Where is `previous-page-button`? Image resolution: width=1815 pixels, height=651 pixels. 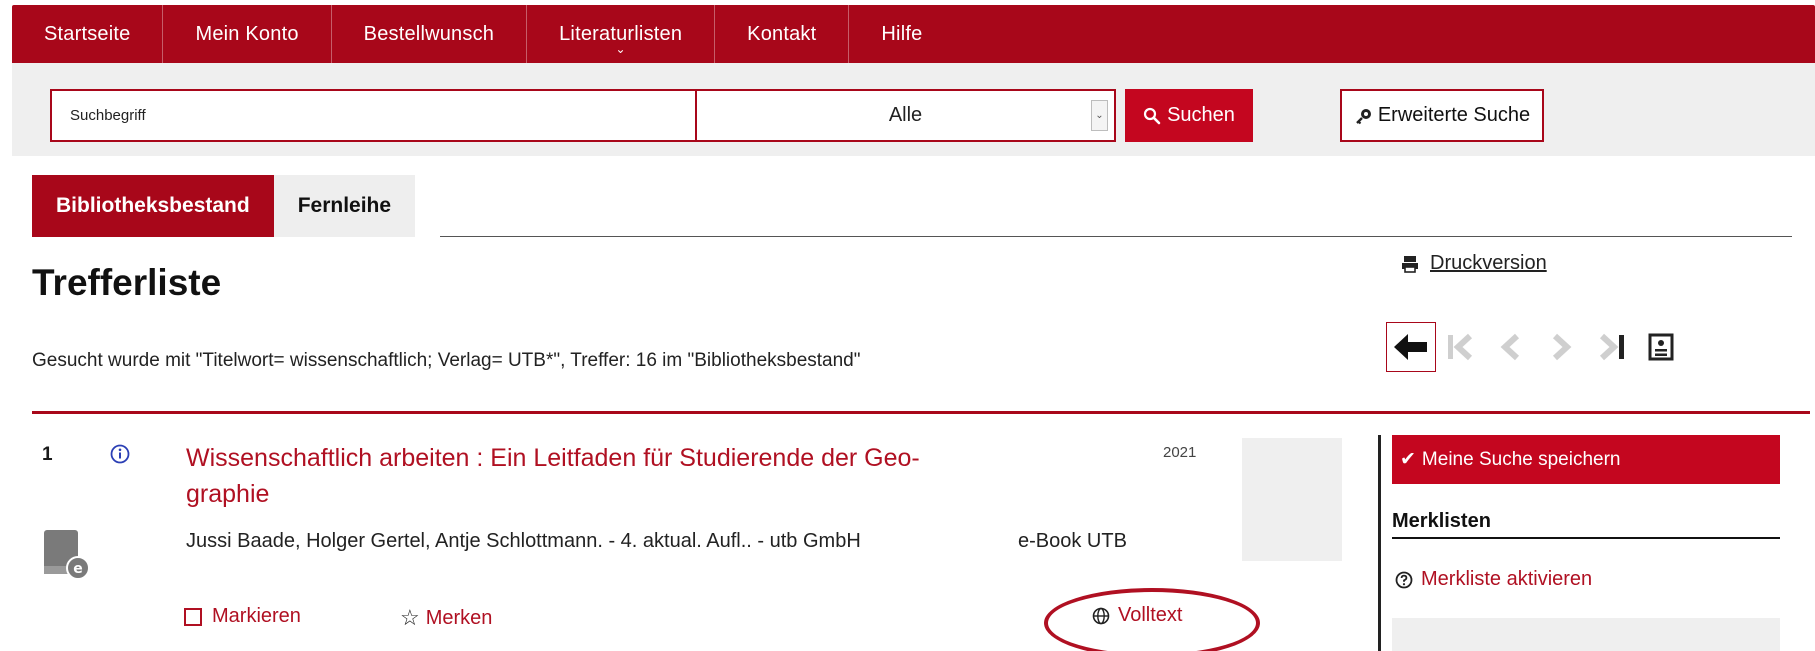
previous-page-button is located at coordinates (1511, 347).